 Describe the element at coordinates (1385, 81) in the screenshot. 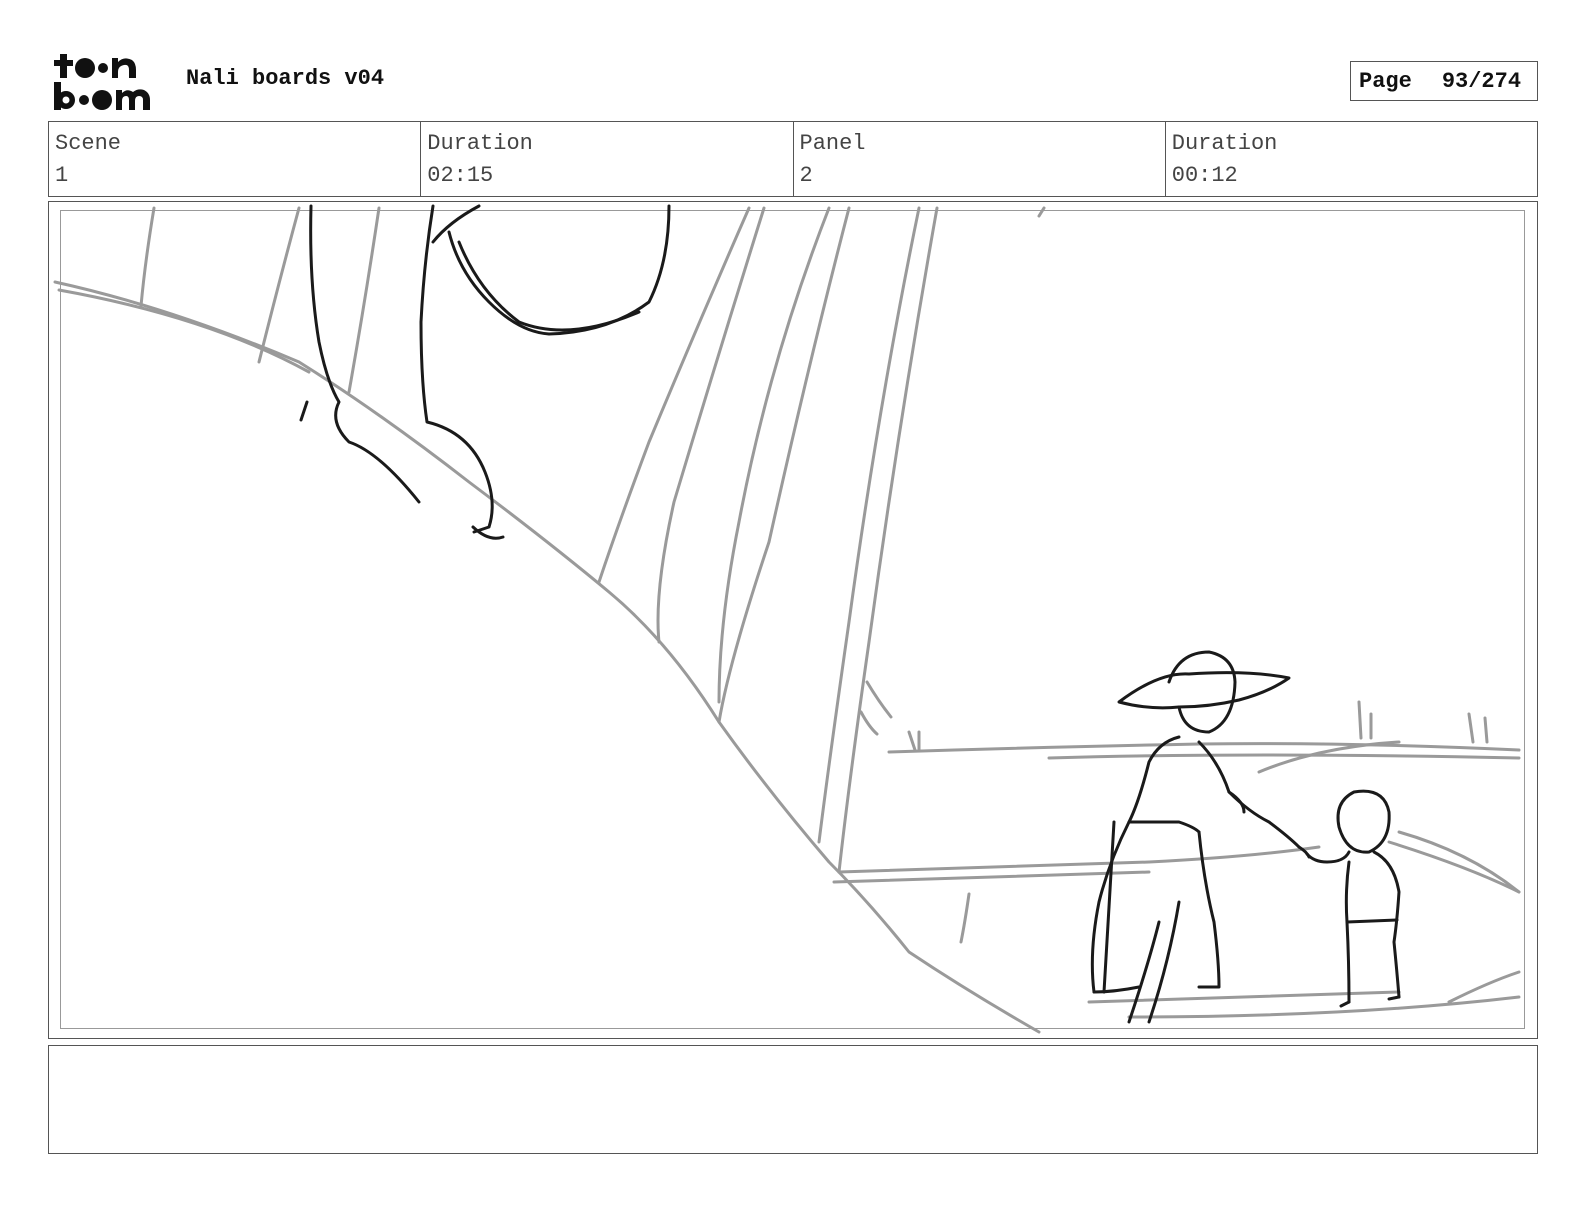

I see `page-label: Page` at that location.